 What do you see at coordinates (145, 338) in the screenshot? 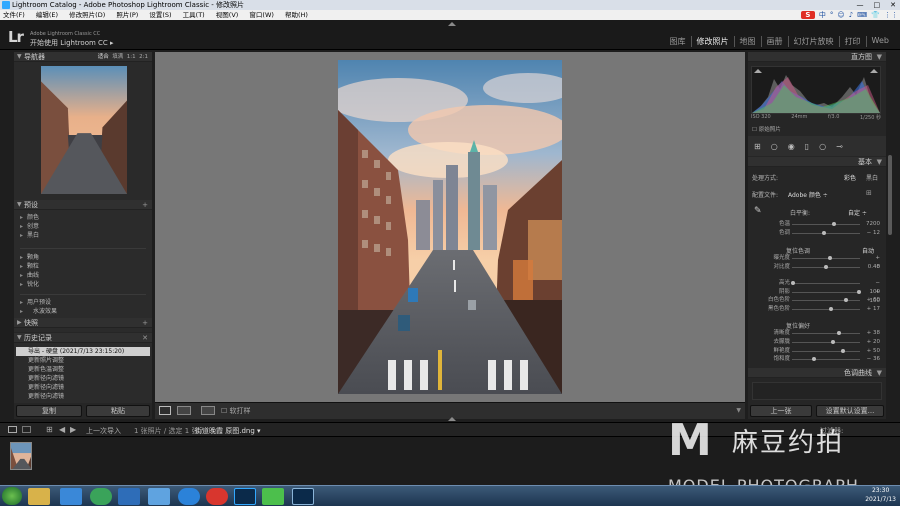
I see `clear-history-icon: ✕` at bounding box center [145, 338].